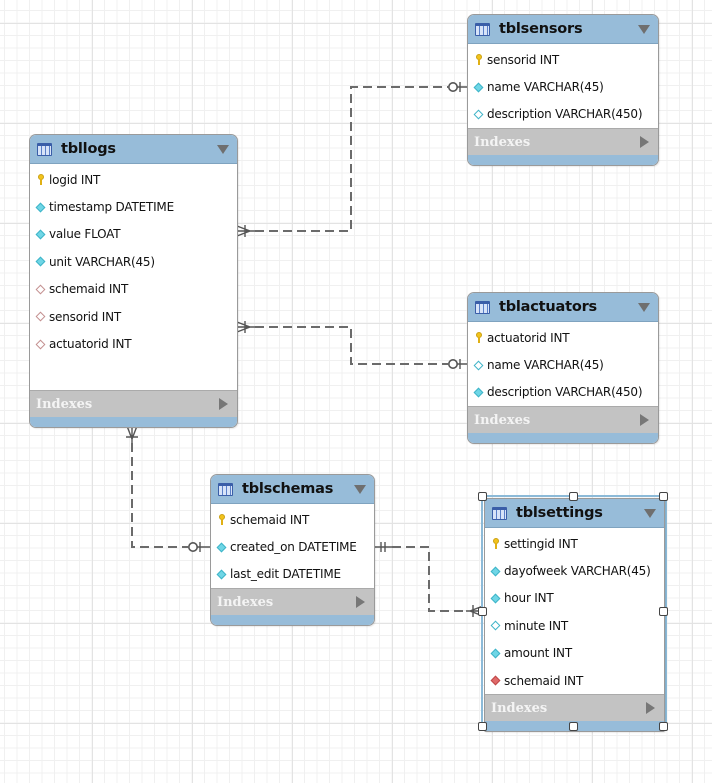 The image size is (712, 783). Describe the element at coordinates (574, 653) in the screenshot. I see `column-row: amount INT` at that location.